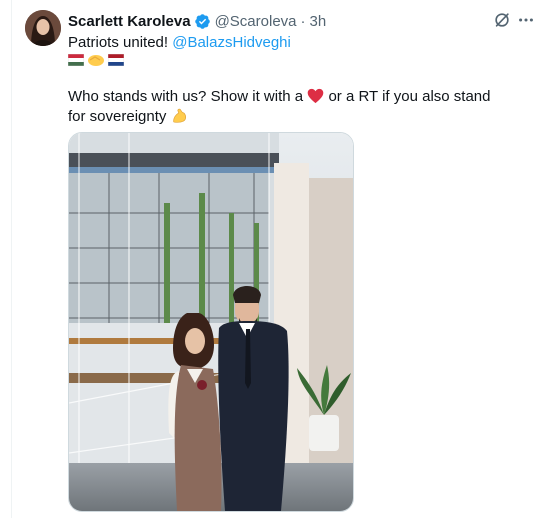 The image size is (549, 518). Describe the element at coordinates (179, 115) in the screenshot. I see `flexed-biceps` at that location.